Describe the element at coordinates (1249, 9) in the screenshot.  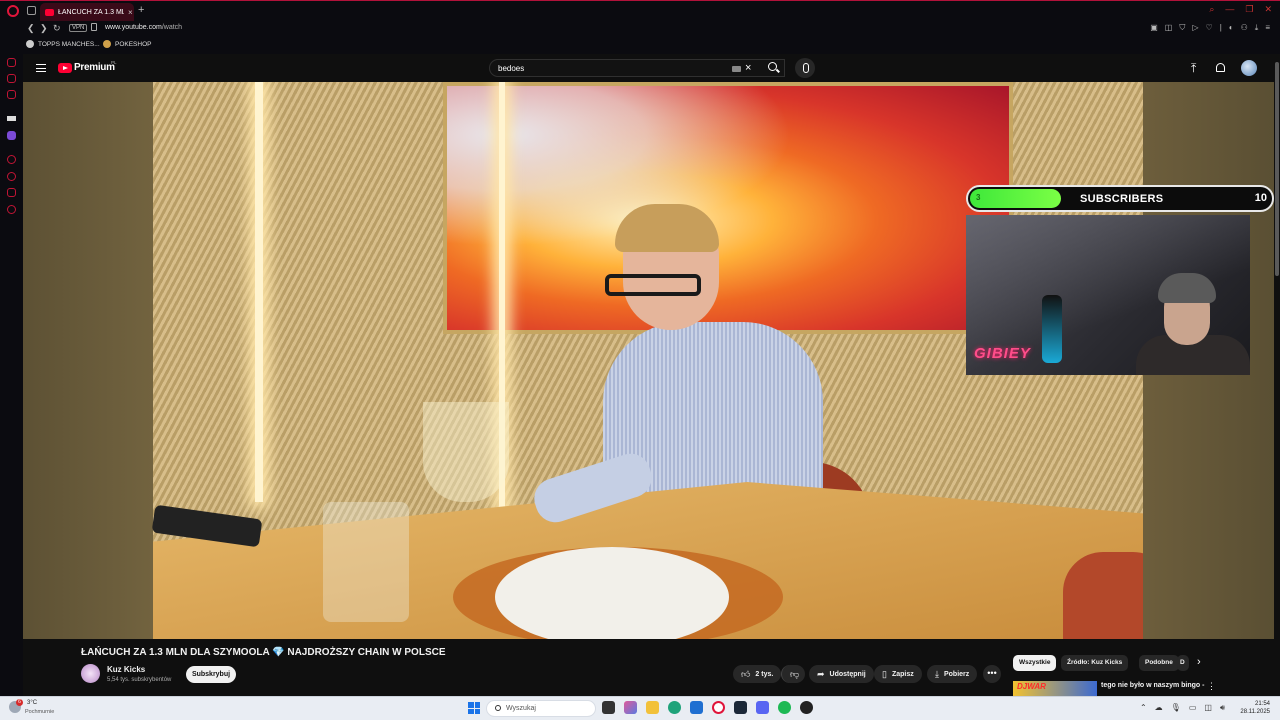
I see `maximize-icon: ❐` at that location.